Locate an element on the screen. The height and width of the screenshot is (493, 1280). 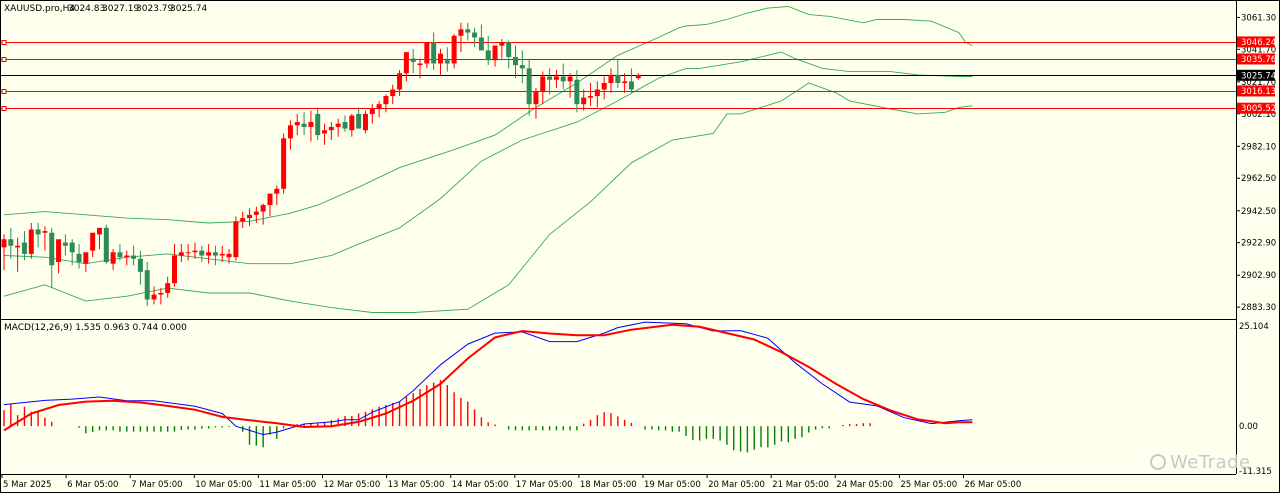
time-tick-label: 26 Mar 05:00 is located at coordinates (993, 485).